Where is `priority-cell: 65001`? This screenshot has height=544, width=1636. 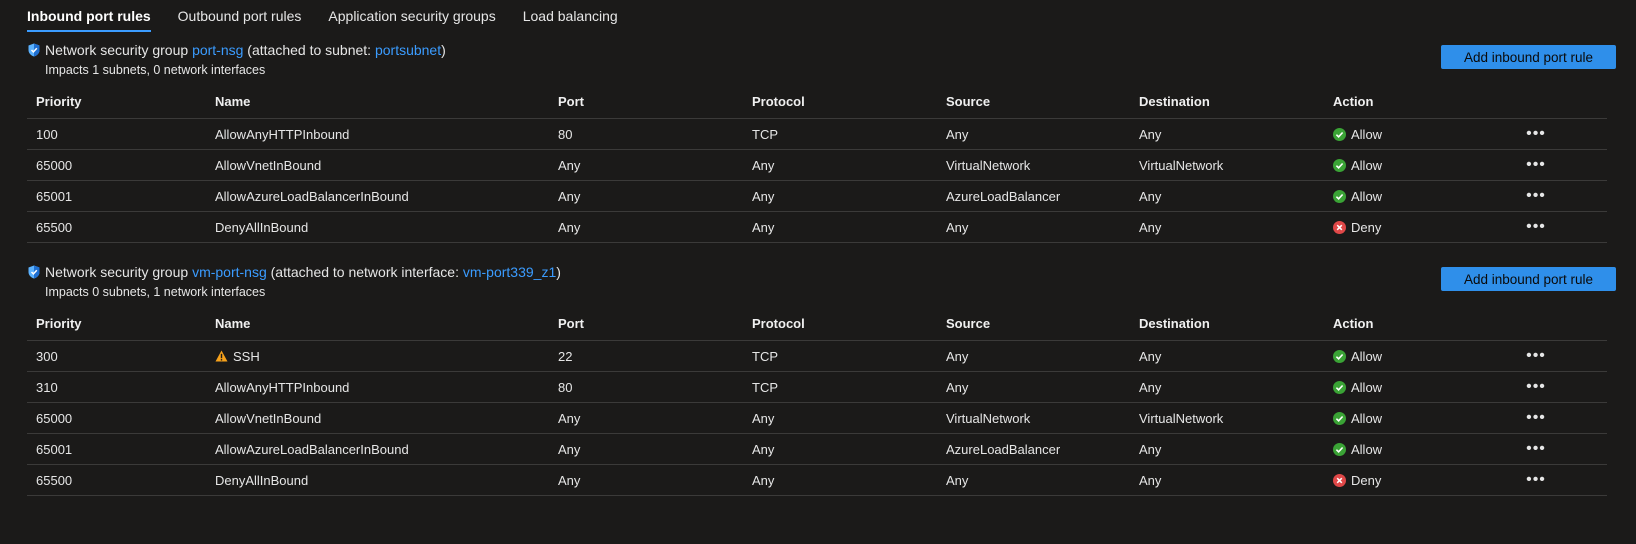
priority-cell: 65001 is located at coordinates (54, 449).